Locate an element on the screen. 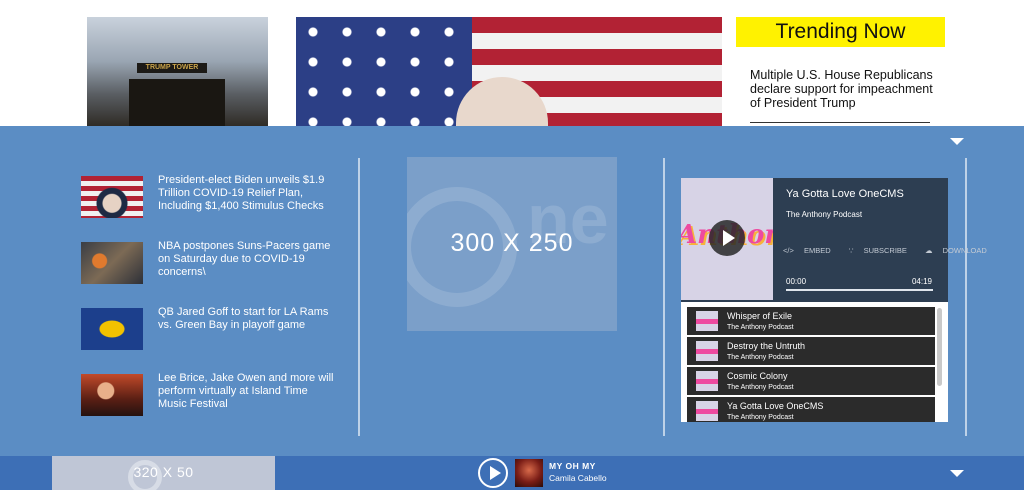  podcast-artwork: Anthony is located at coordinates (727, 239).